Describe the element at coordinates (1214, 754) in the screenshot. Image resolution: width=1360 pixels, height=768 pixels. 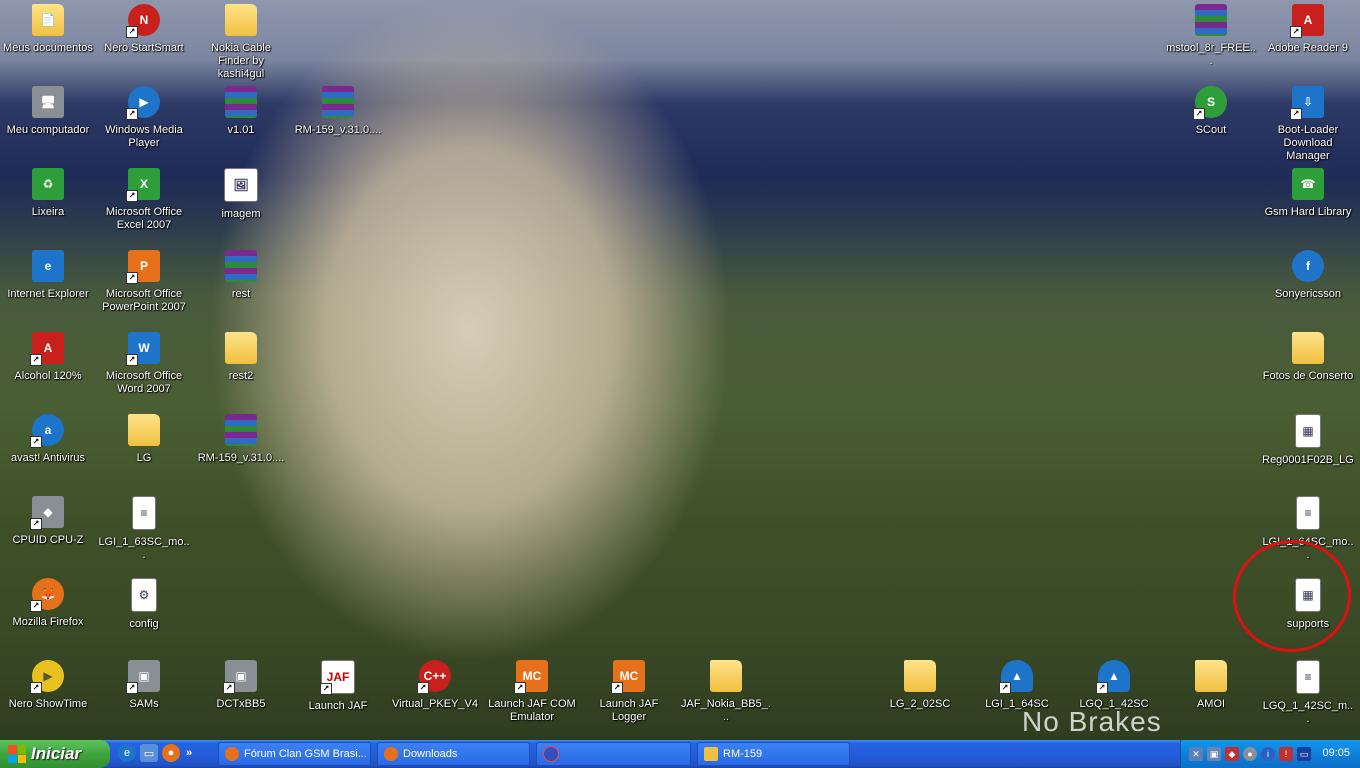
I see `network-icon: ▣` at that location.